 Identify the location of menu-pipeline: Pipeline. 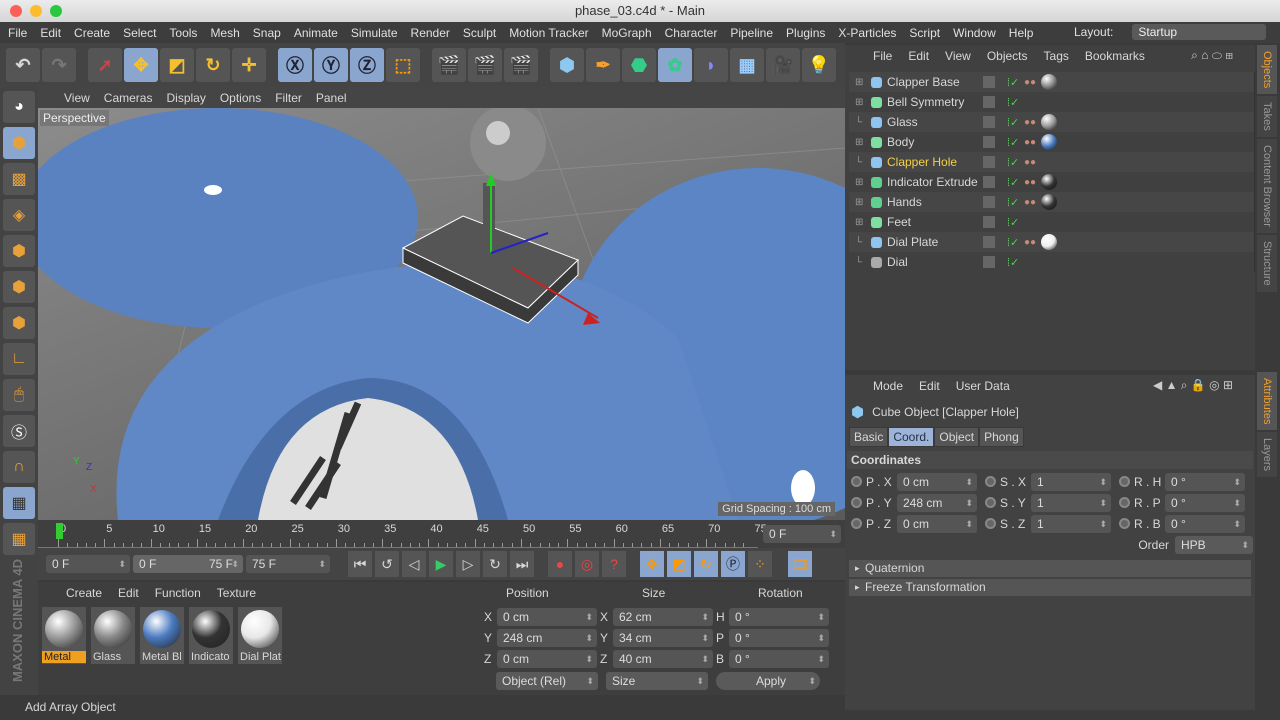
(751, 33).